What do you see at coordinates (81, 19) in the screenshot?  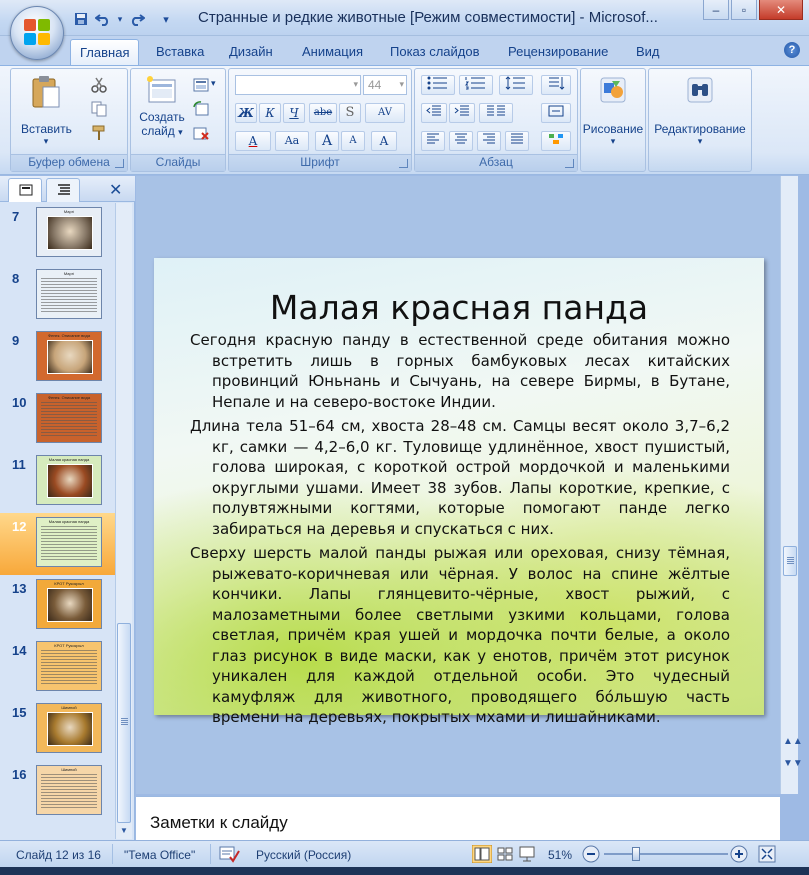 I see `save-icon` at bounding box center [81, 19].